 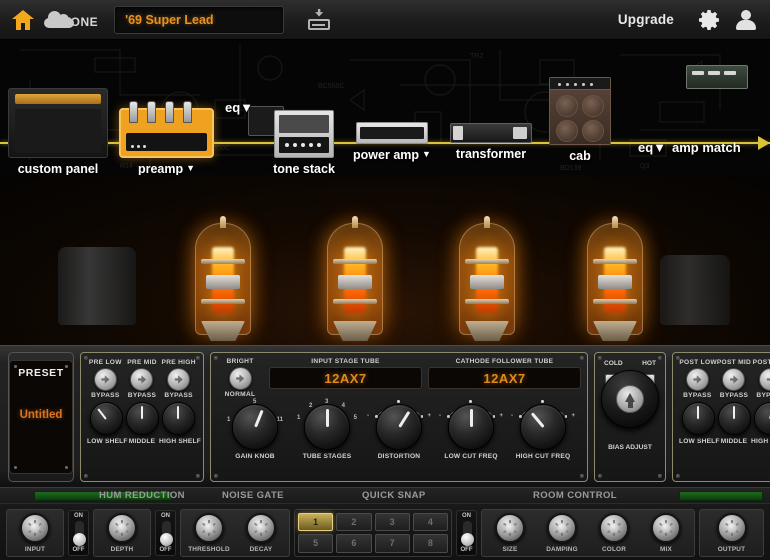 I want to click on eq-button-1: eq▼, so click(x=239, y=107).